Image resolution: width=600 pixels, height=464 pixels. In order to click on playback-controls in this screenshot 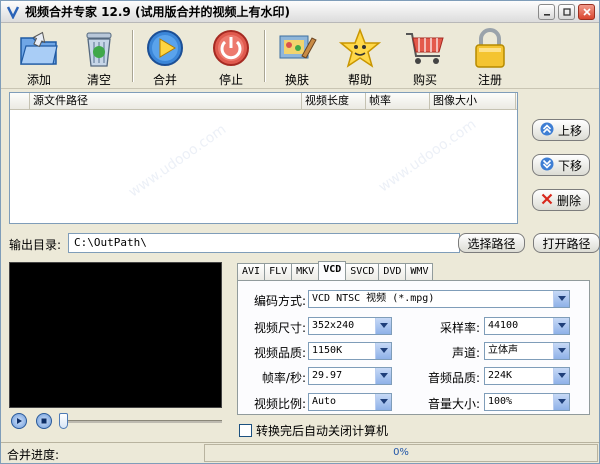, I will do `click(115, 421)`.